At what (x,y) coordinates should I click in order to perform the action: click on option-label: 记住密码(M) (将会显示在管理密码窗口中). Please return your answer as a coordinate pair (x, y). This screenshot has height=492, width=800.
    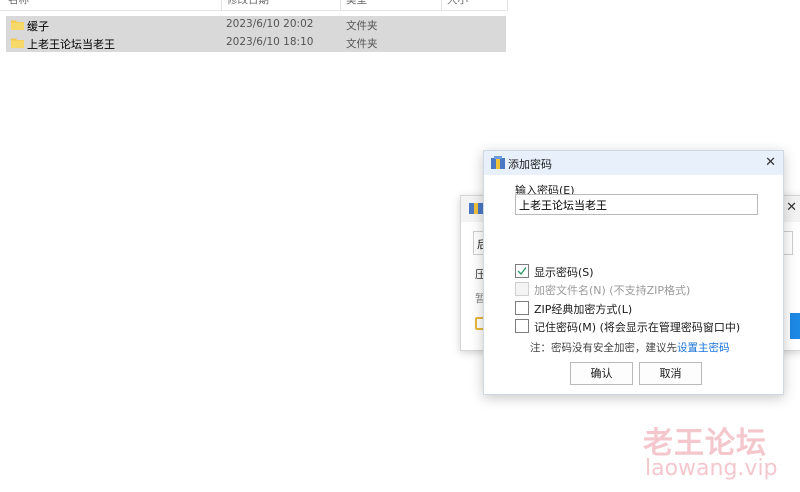
    Looking at the image, I should click on (637, 327).